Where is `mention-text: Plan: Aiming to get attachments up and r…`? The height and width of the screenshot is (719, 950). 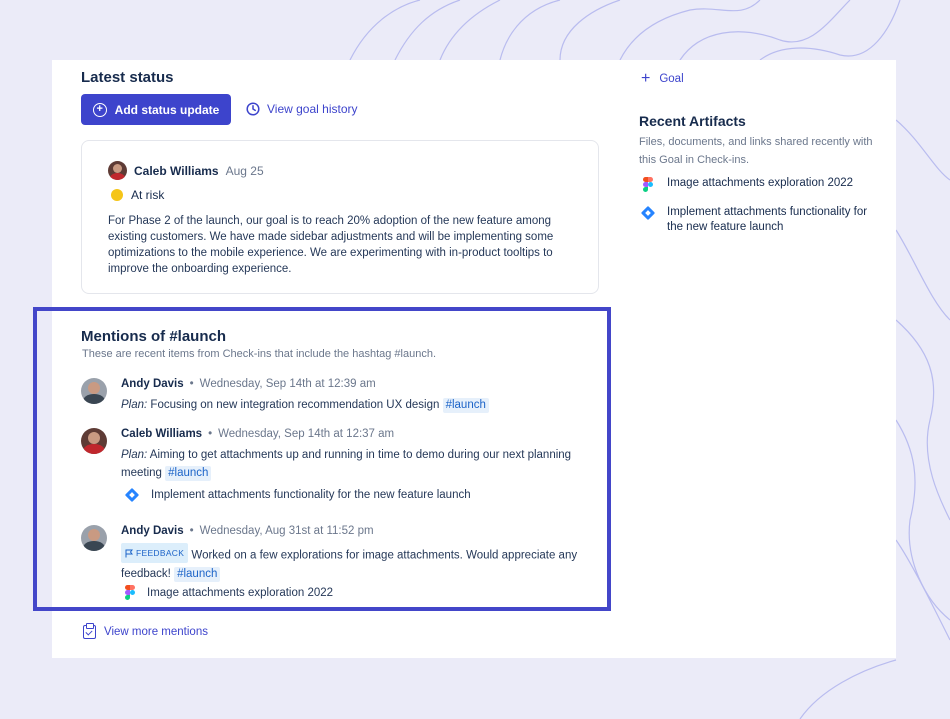 mention-text: Plan: Aiming to get attachments up and r… is located at coordinates (358, 464).